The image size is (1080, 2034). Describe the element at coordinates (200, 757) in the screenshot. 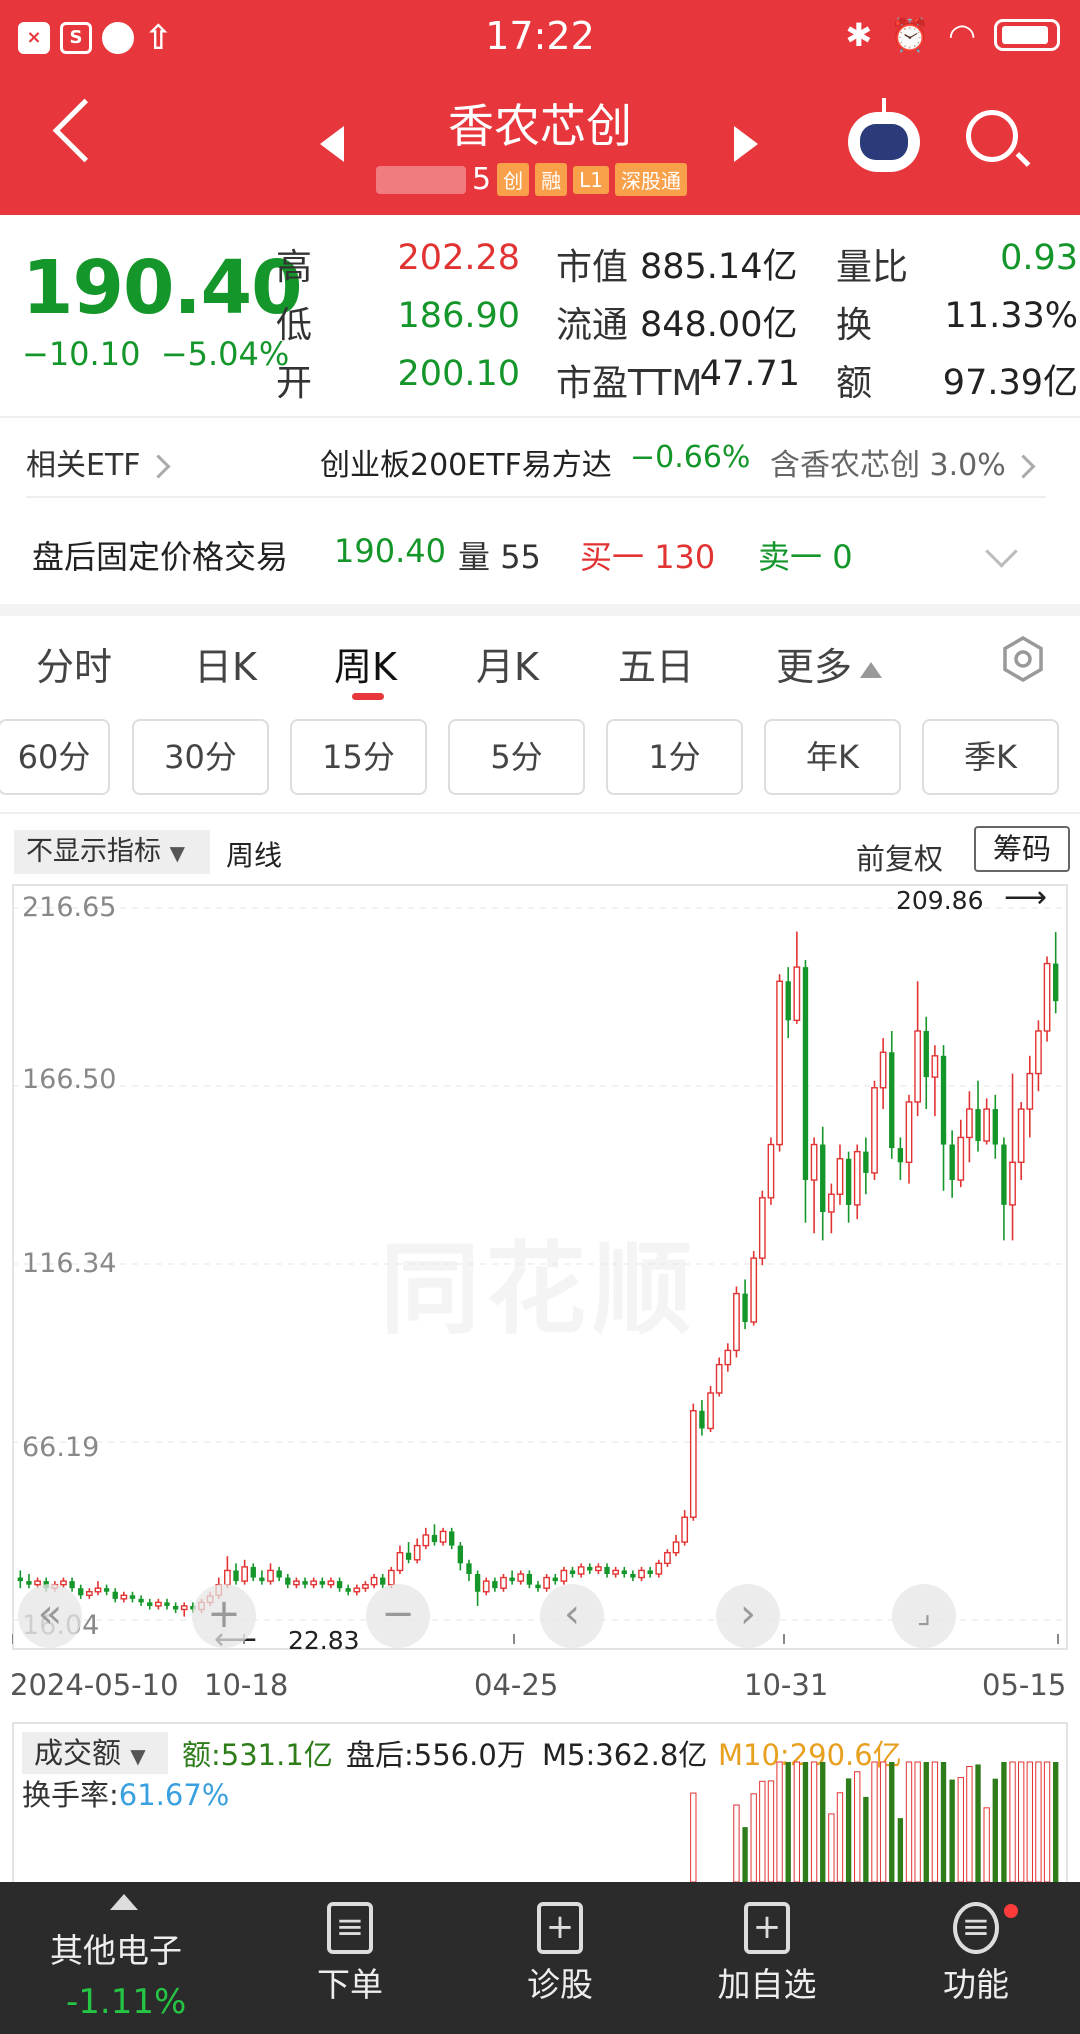

I see `period-30min: 30分` at that location.